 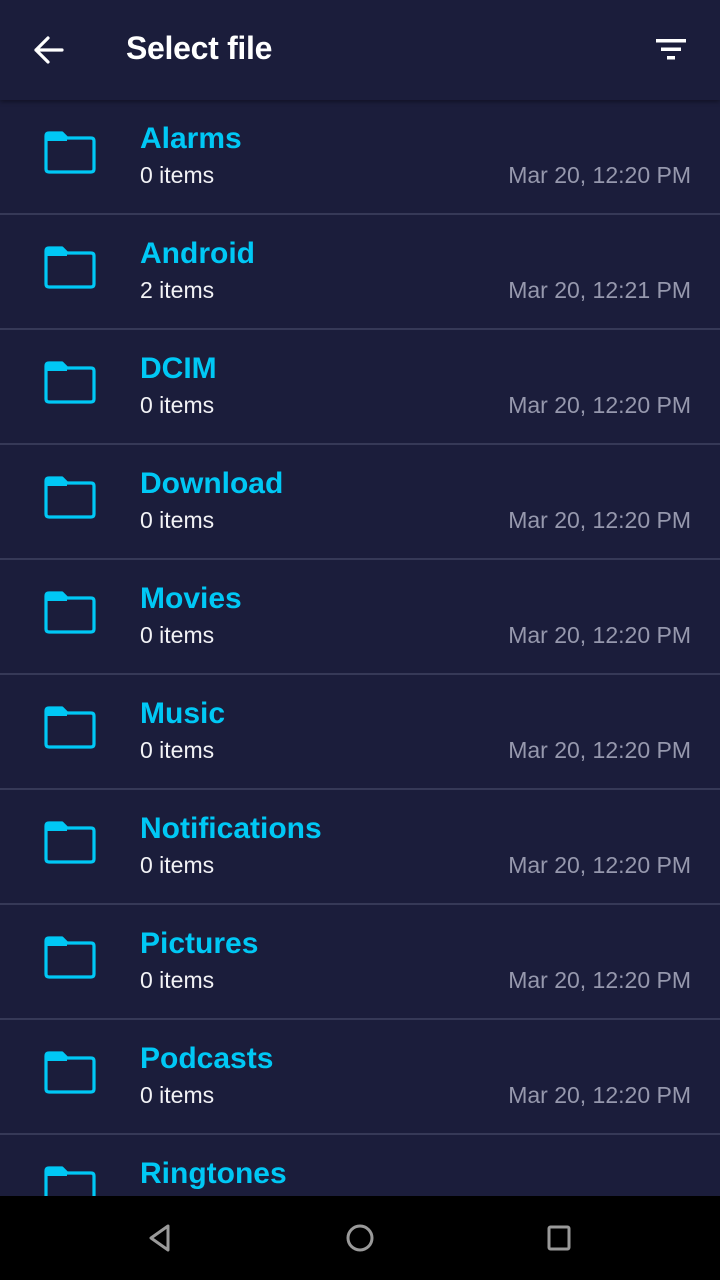 I want to click on nav-recents-button, so click(x=559, y=1238).